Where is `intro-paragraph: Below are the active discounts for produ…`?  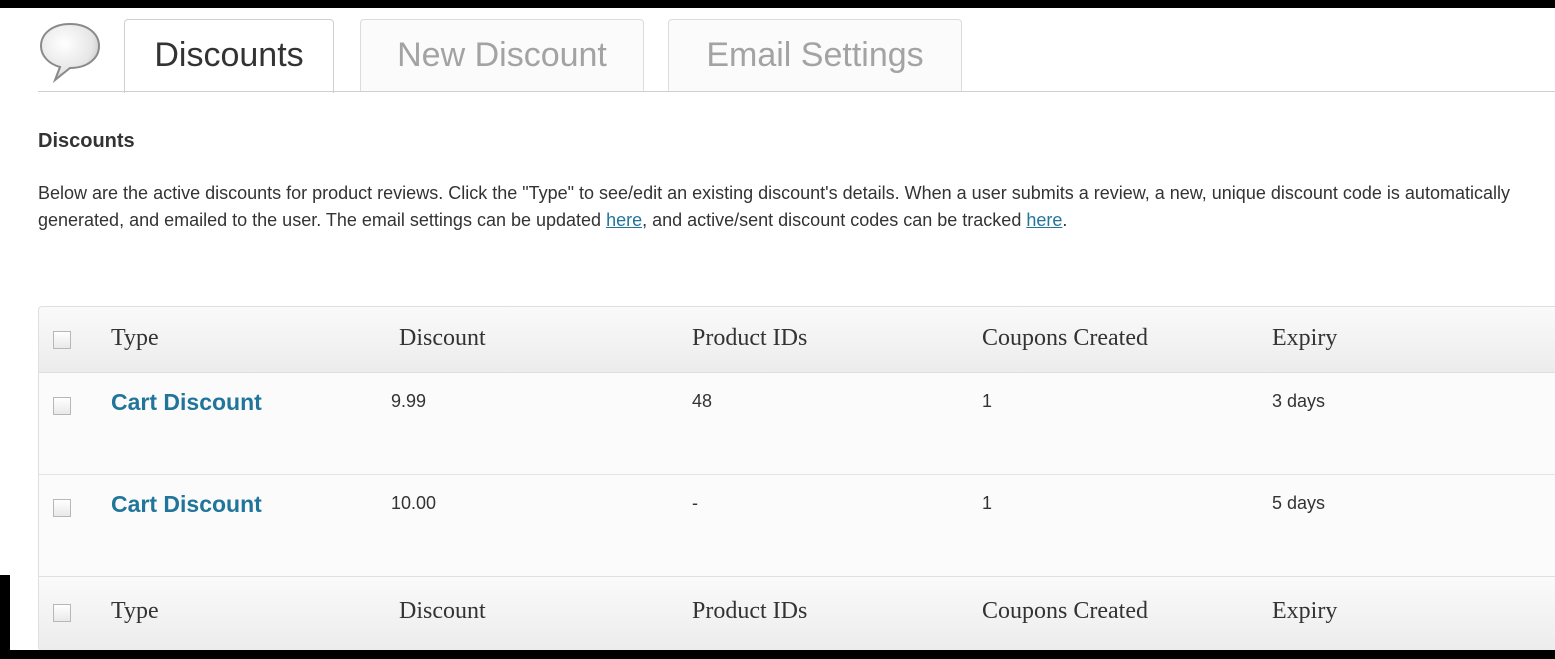
intro-paragraph: Below are the active discounts for produ… is located at coordinates (793, 207).